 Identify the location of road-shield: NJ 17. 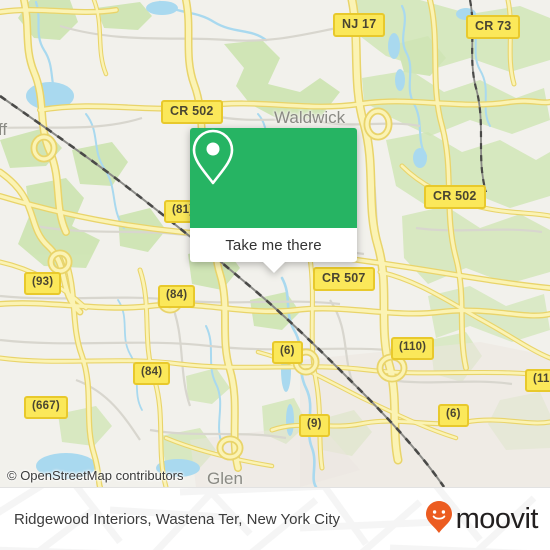
(359, 25).